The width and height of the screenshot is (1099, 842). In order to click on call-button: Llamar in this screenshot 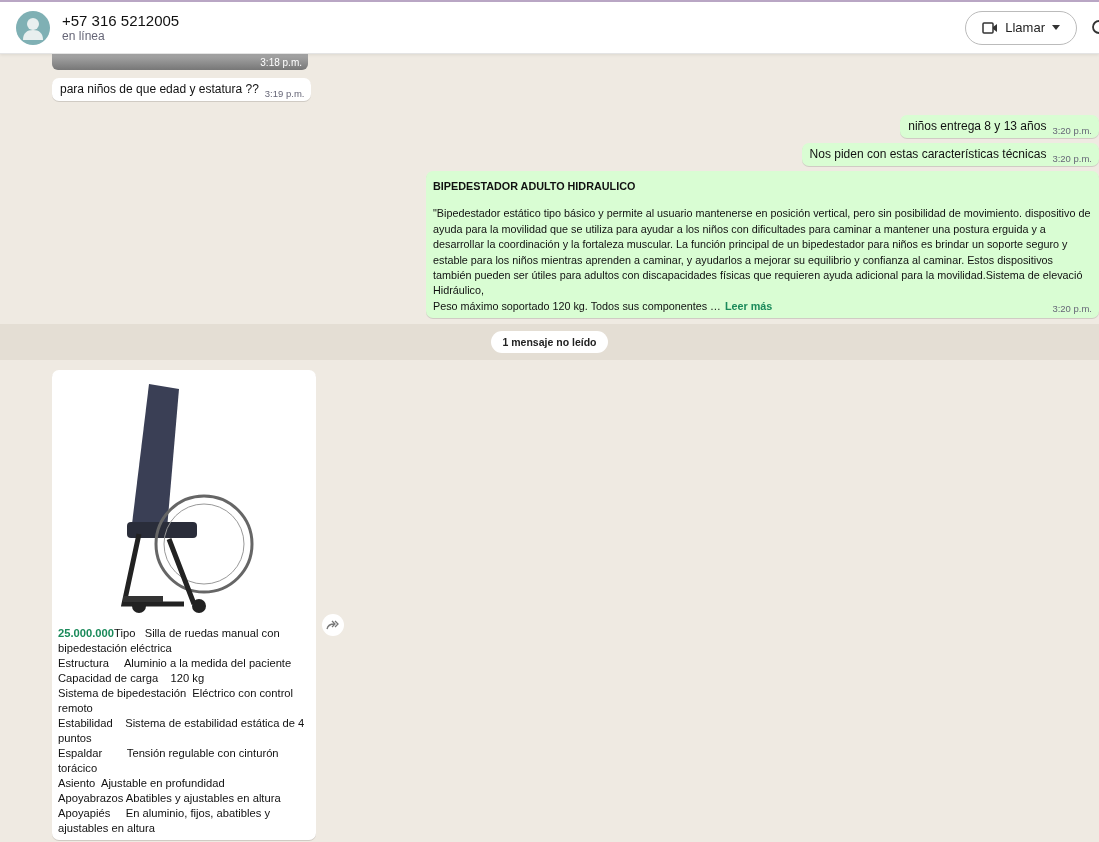, I will do `click(1021, 27)`.